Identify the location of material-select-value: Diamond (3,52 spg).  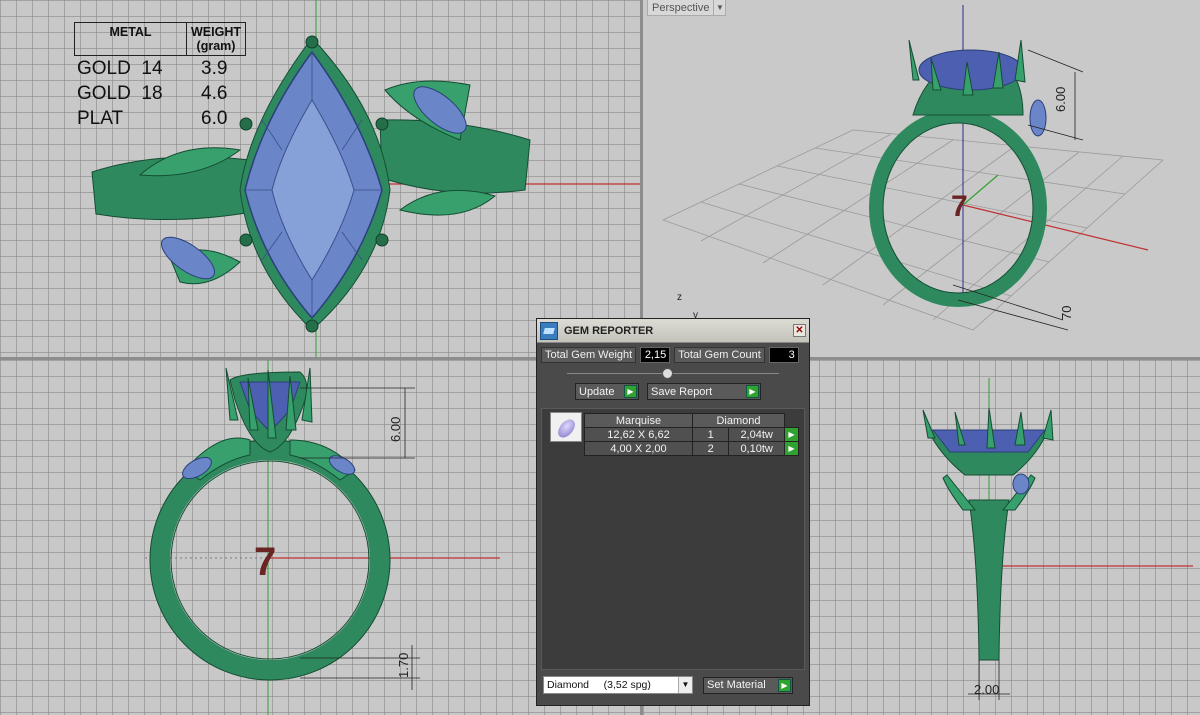
(599, 685).